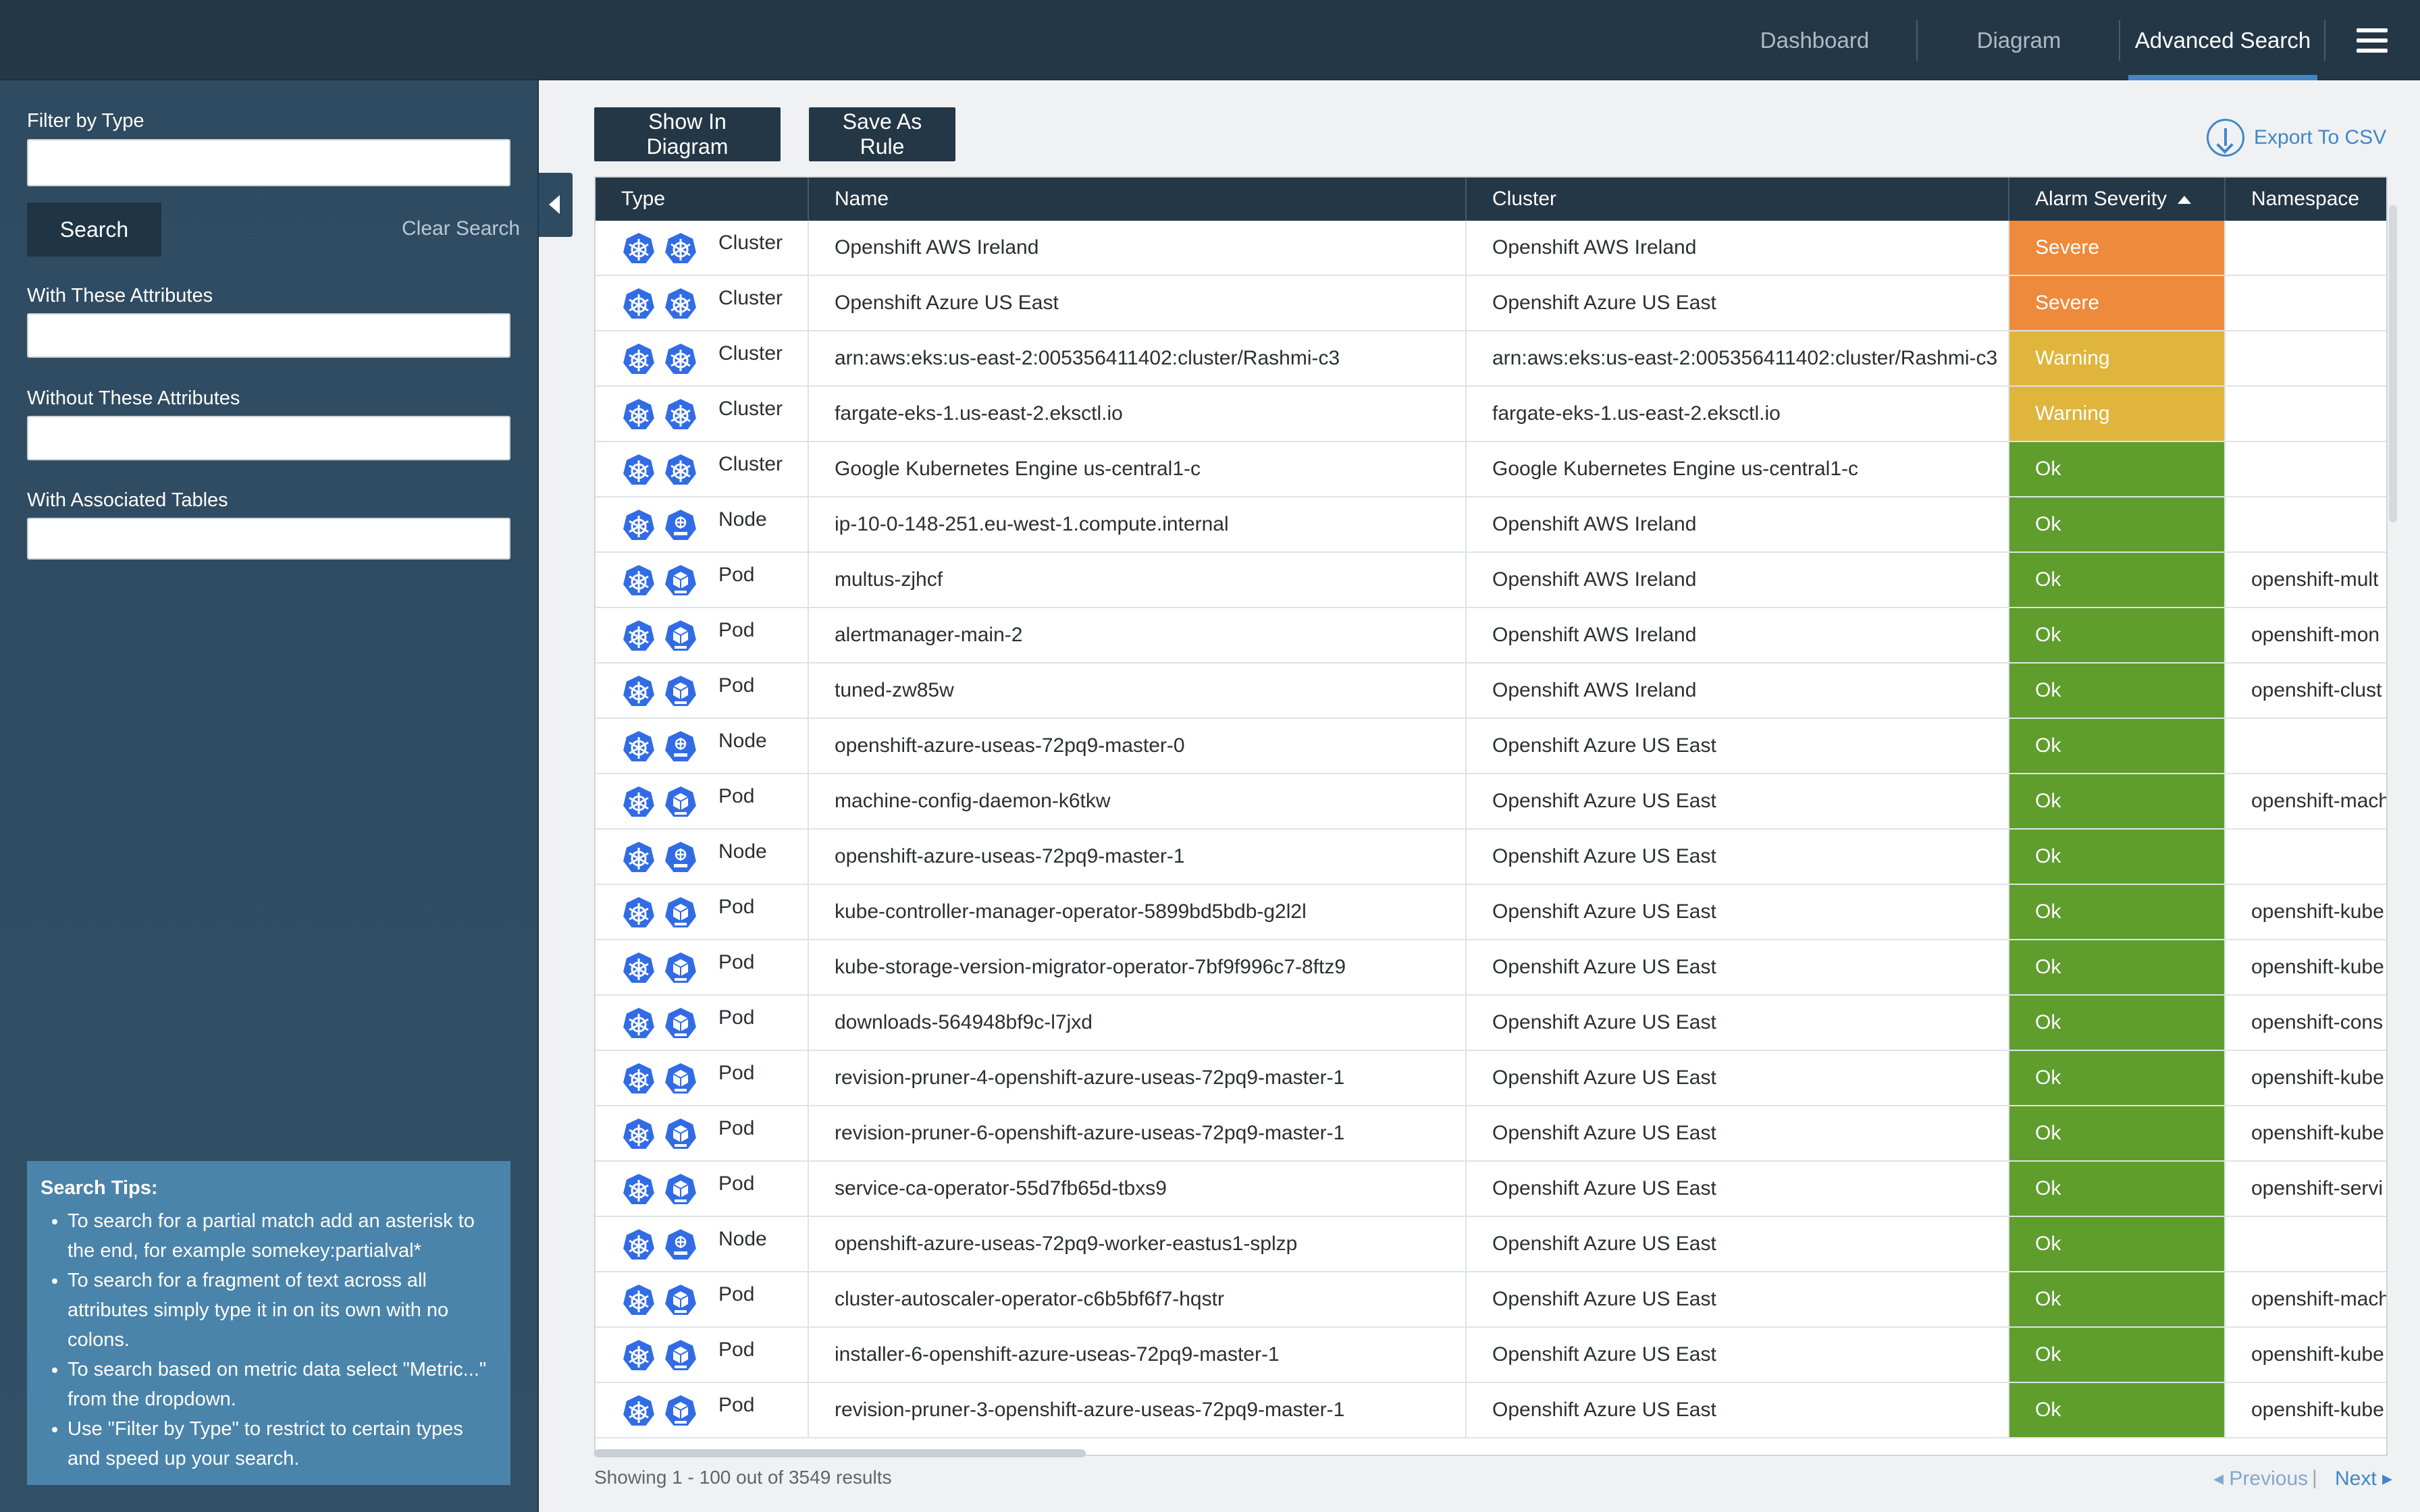  What do you see at coordinates (2117, 358) in the screenshot?
I see `alarm-severity-cell: Warning` at bounding box center [2117, 358].